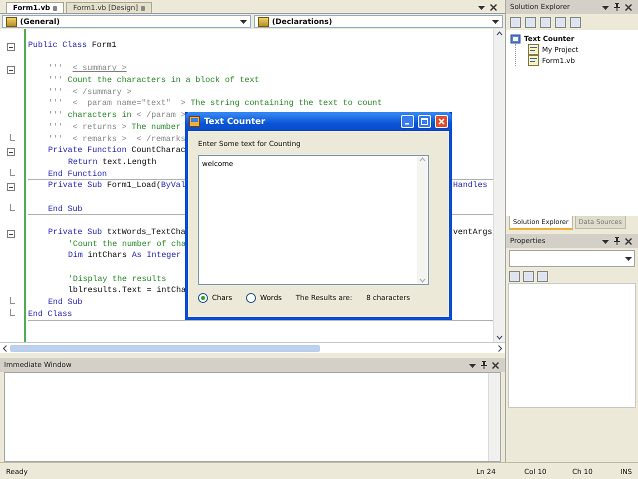 The height and width of the screenshot is (479, 638). Describe the element at coordinates (87, 69) in the screenshot. I see `code-line: ''' < summary >` at that location.